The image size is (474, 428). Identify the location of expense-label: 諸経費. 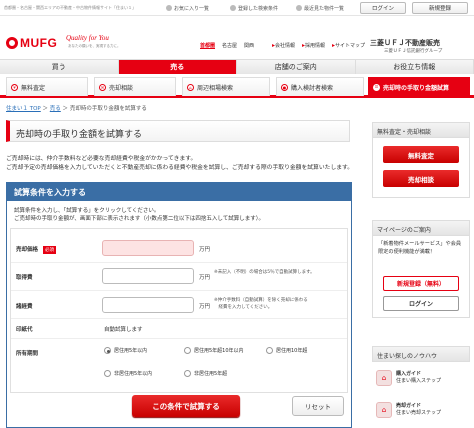
(24, 307).